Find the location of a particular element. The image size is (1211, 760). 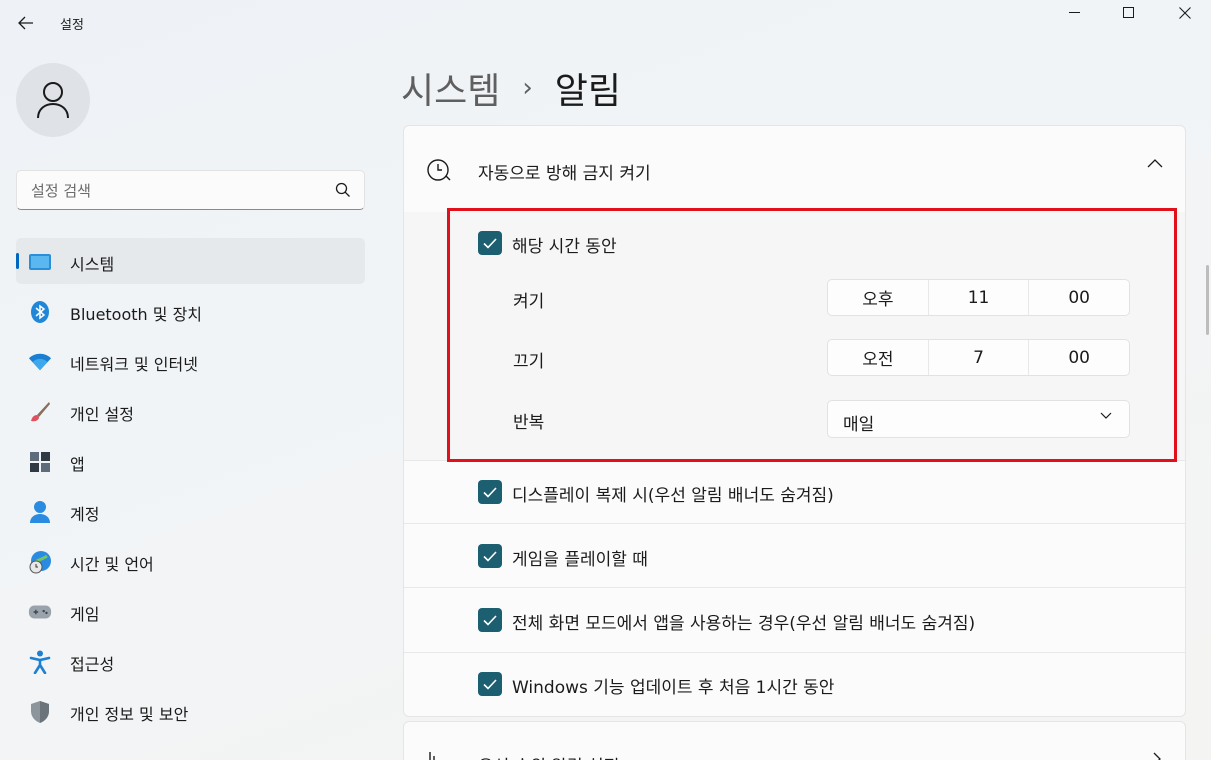

option-checkbox-gaming is located at coordinates (490, 556).